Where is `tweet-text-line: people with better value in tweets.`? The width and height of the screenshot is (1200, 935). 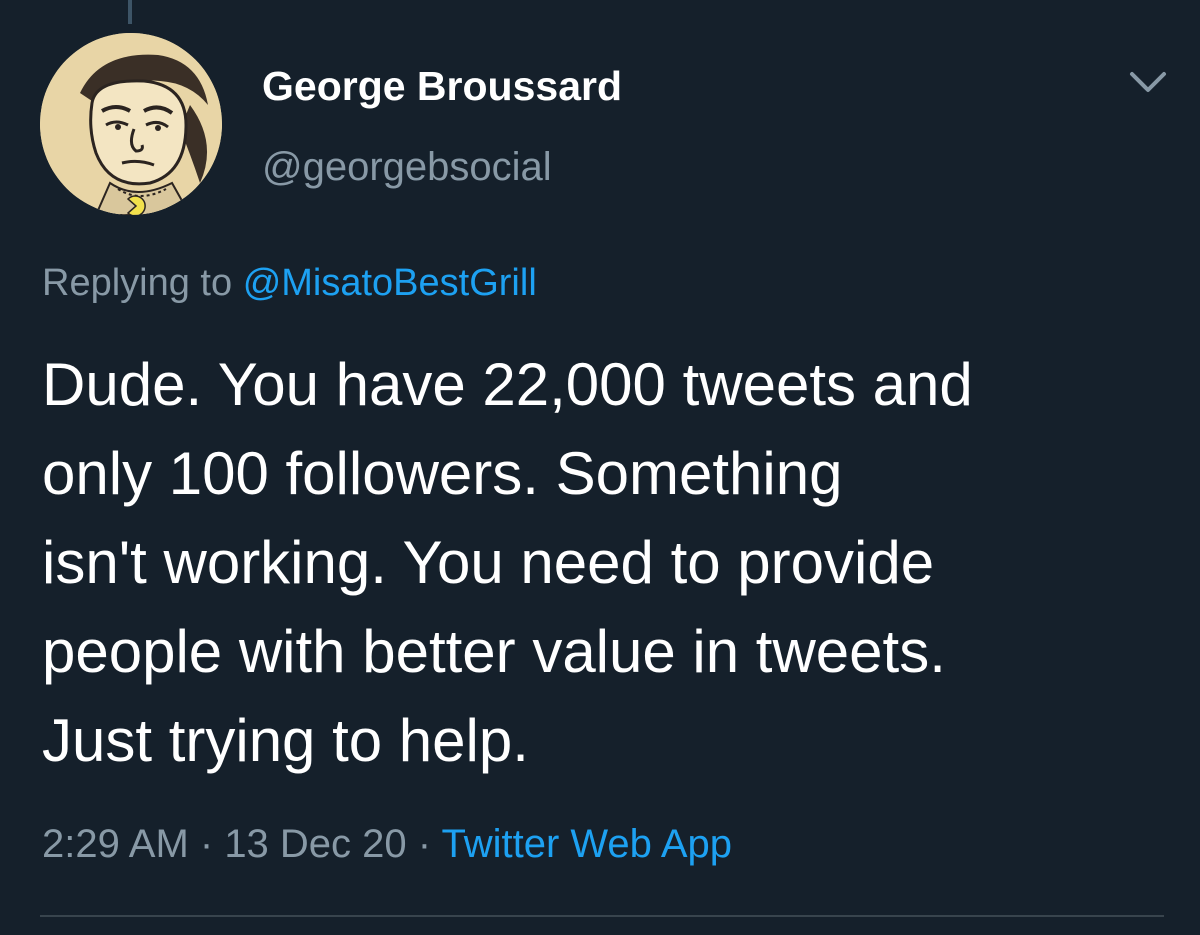
tweet-text-line: people with better value in tweets. is located at coordinates (494, 651).